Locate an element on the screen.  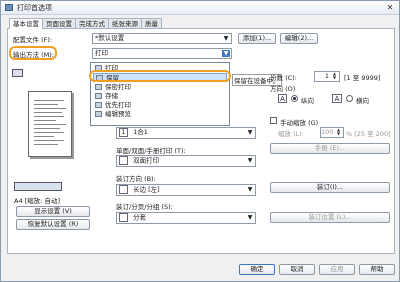
landscape-radio is located at coordinates (349, 98).